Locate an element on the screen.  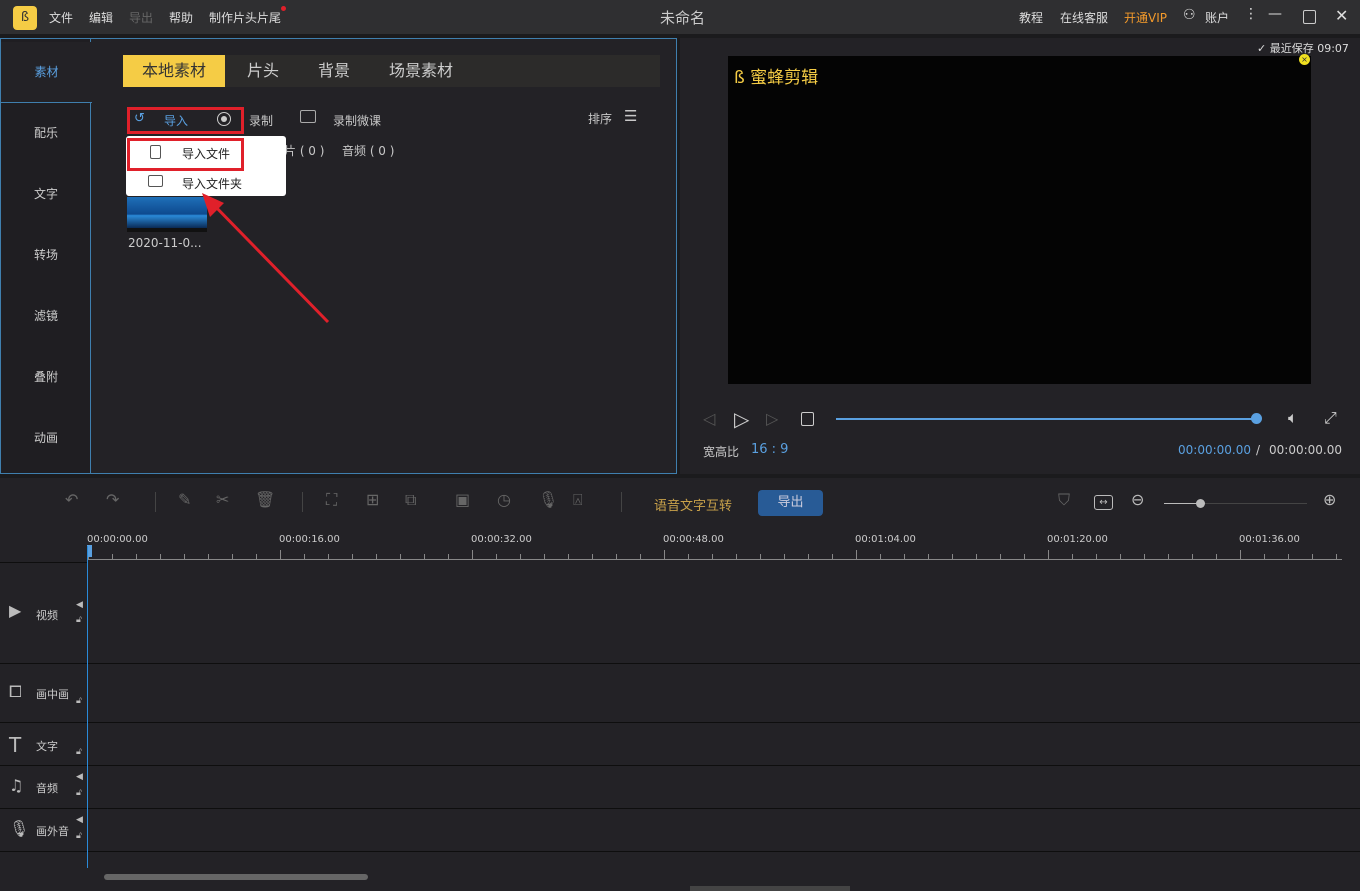
watermark-close-icon: × is located at coordinates (1304, 59).